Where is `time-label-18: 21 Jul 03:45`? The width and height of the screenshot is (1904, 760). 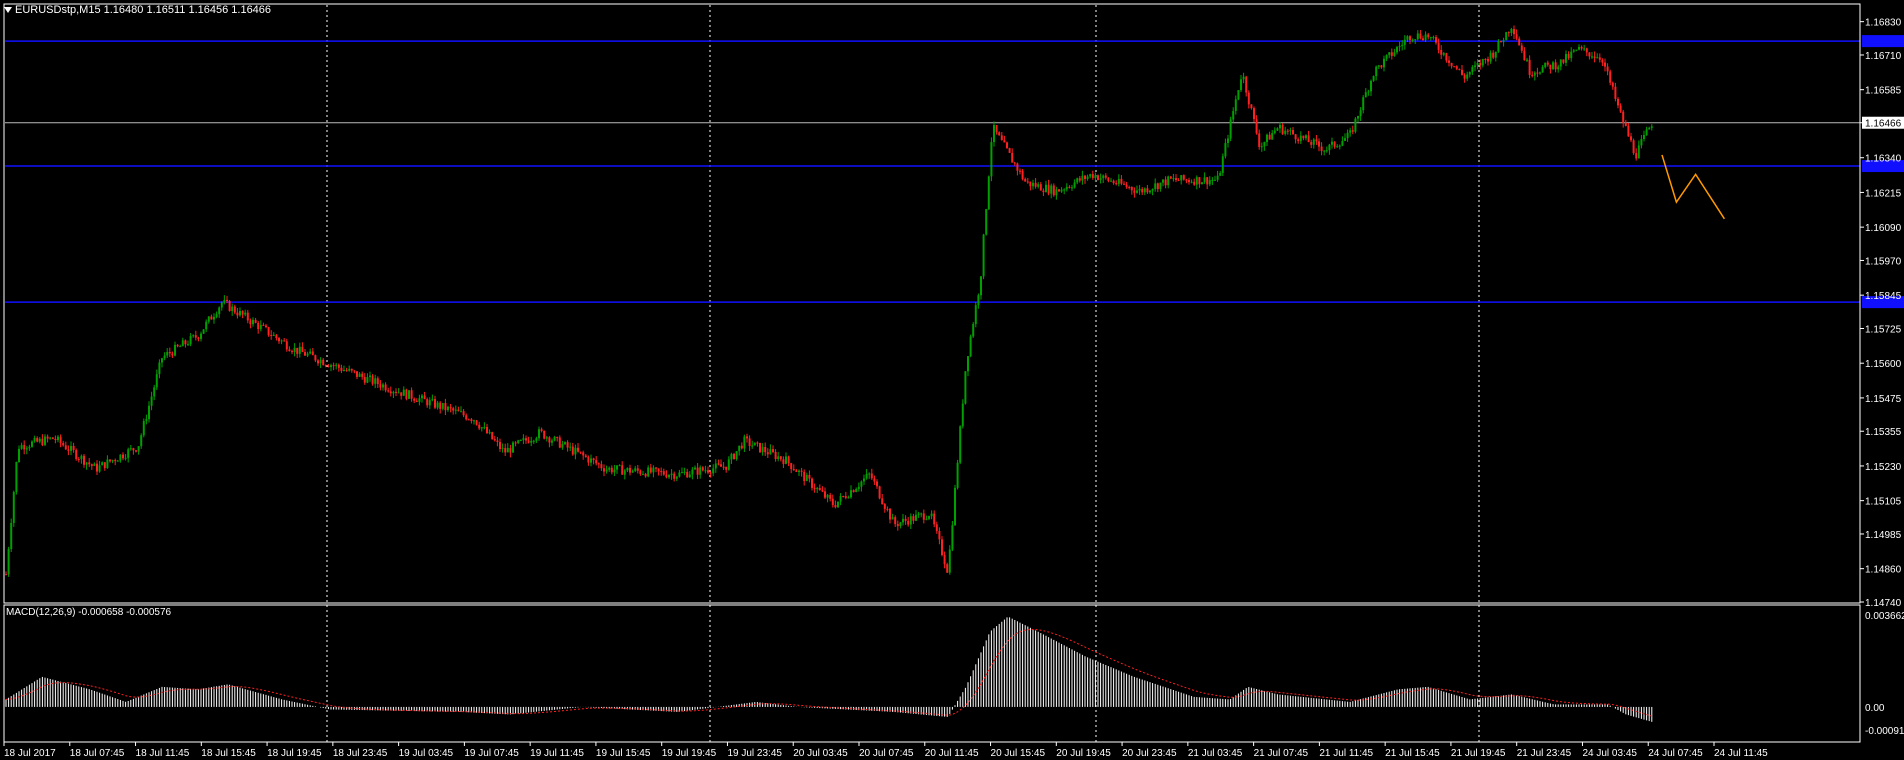
time-label-18: 21 Jul 03:45 is located at coordinates (1215, 753).